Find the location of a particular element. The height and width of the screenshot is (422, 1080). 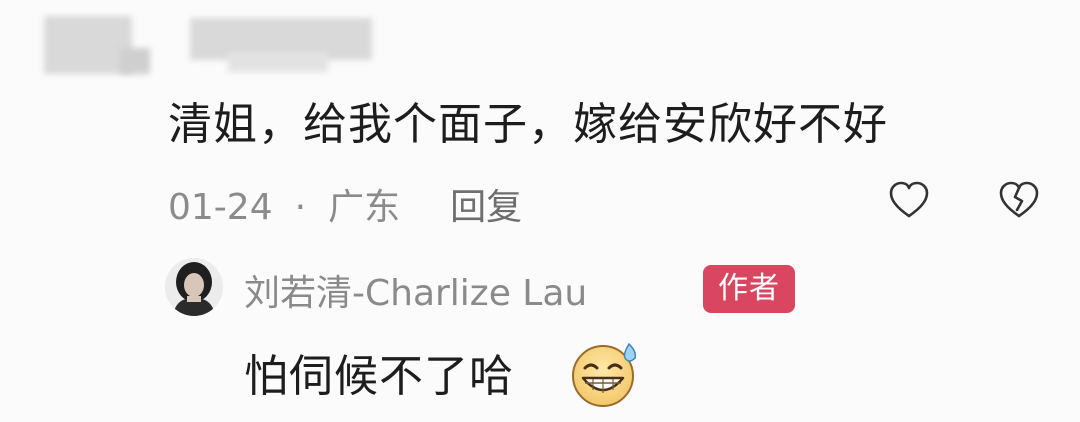

grinning-sweat-emoji-icon is located at coordinates (604, 374).